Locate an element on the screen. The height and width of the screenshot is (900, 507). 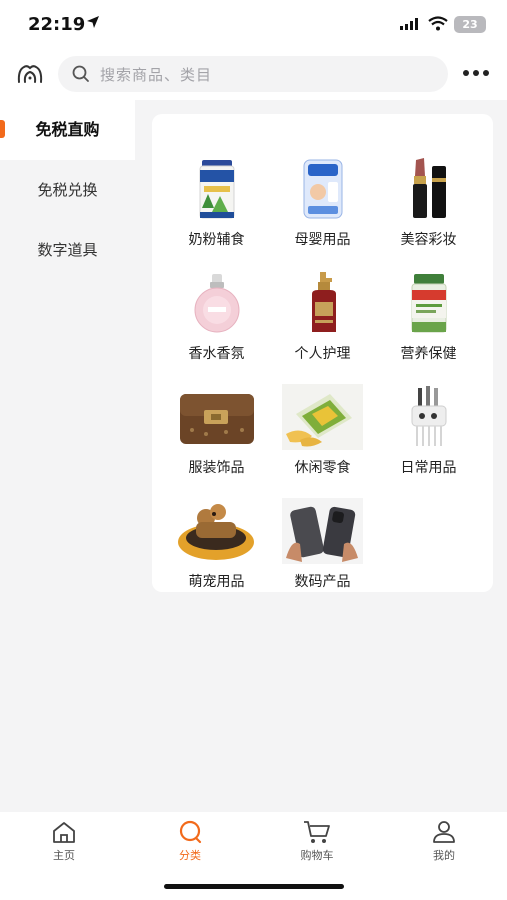
sidebar-item-duty-free-purchase: 免税直购 is located at coordinates (67, 130).